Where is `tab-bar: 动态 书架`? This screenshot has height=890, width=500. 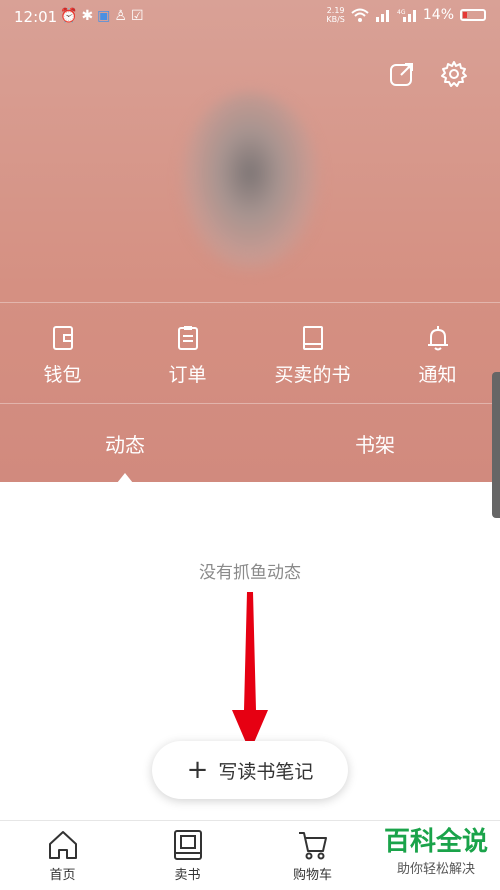 tab-bar: 动态 书架 is located at coordinates (250, 443).